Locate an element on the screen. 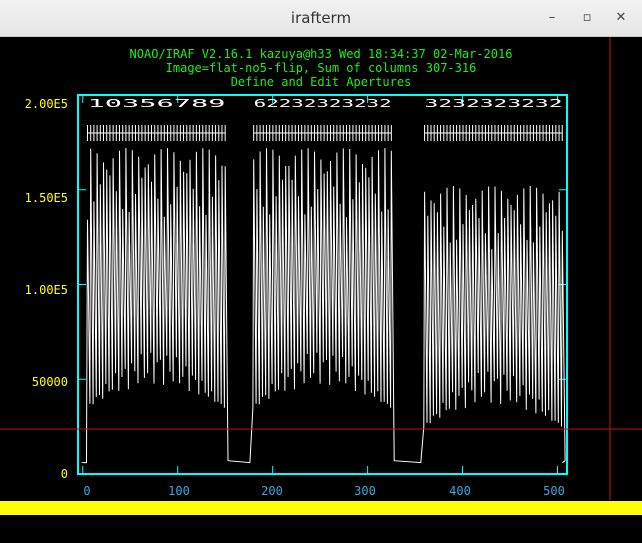 The width and height of the screenshot is (642, 543). aperture-label: 10356789 is located at coordinates (156, 103).